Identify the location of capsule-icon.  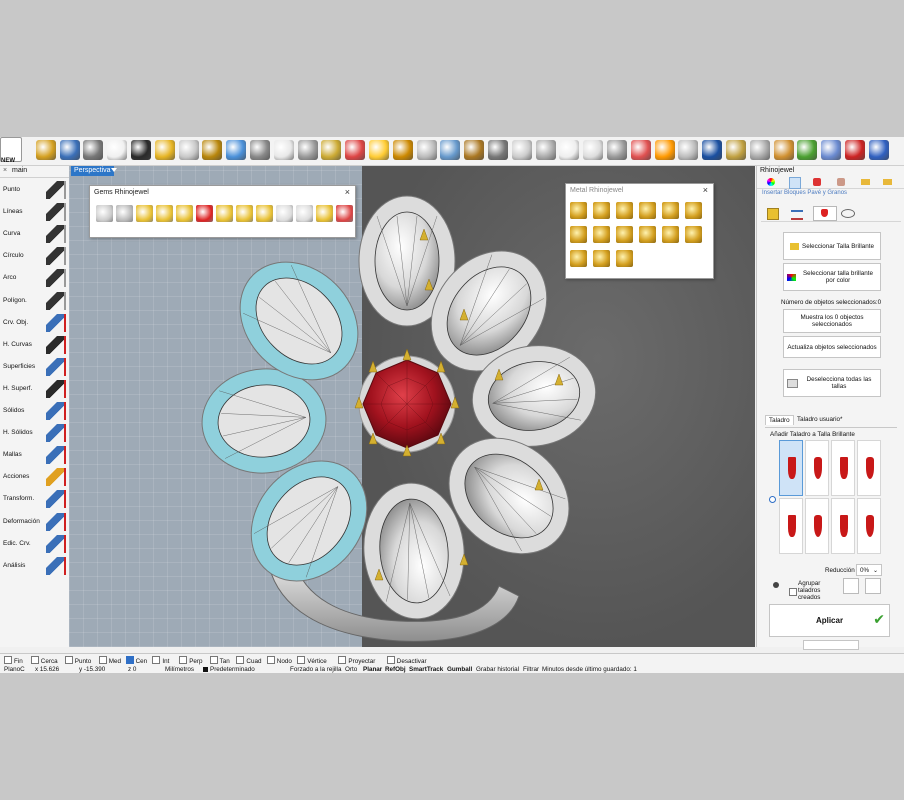
(402, 150).